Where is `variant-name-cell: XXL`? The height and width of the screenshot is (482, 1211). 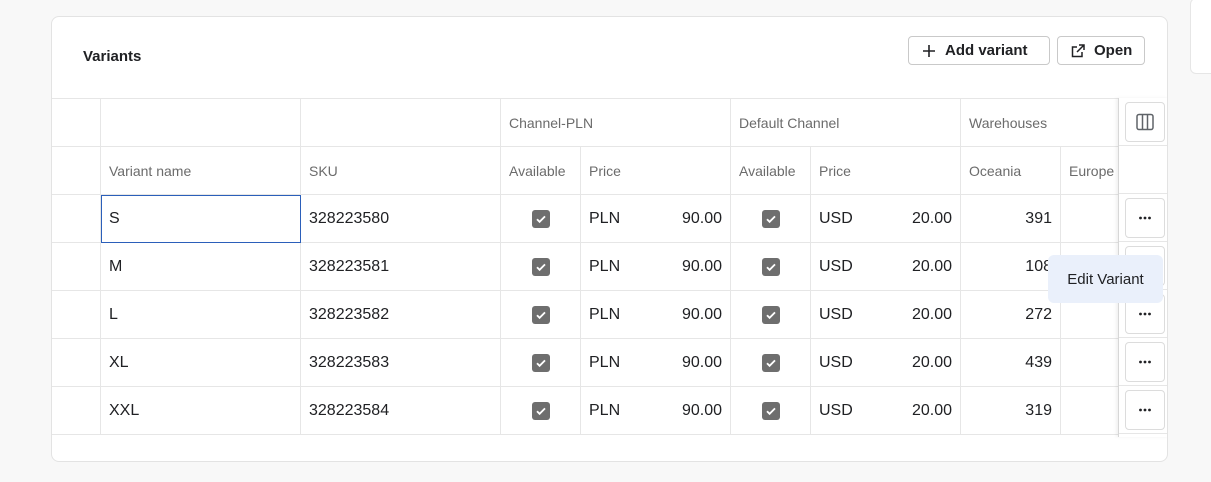 variant-name-cell: XXL is located at coordinates (201, 411).